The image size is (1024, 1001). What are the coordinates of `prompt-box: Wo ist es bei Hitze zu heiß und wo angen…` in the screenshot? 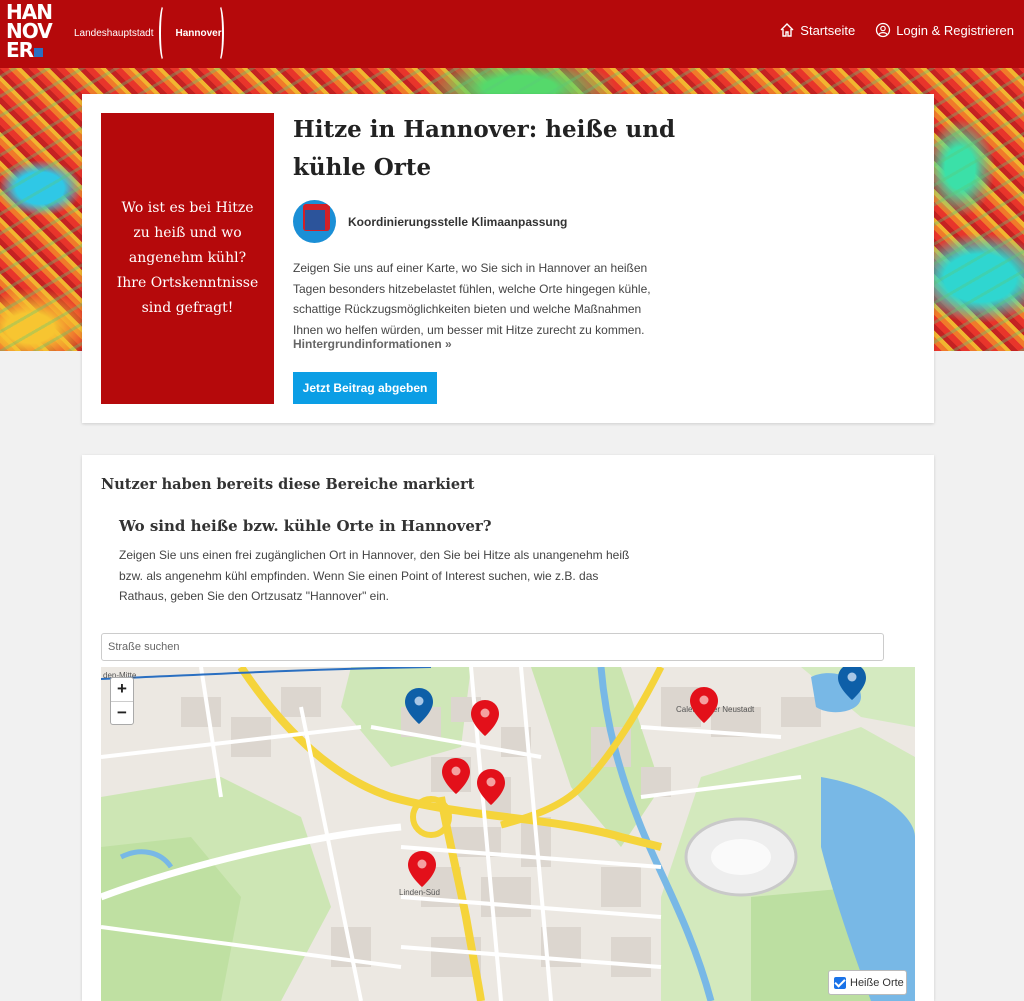 It's located at (187, 258).